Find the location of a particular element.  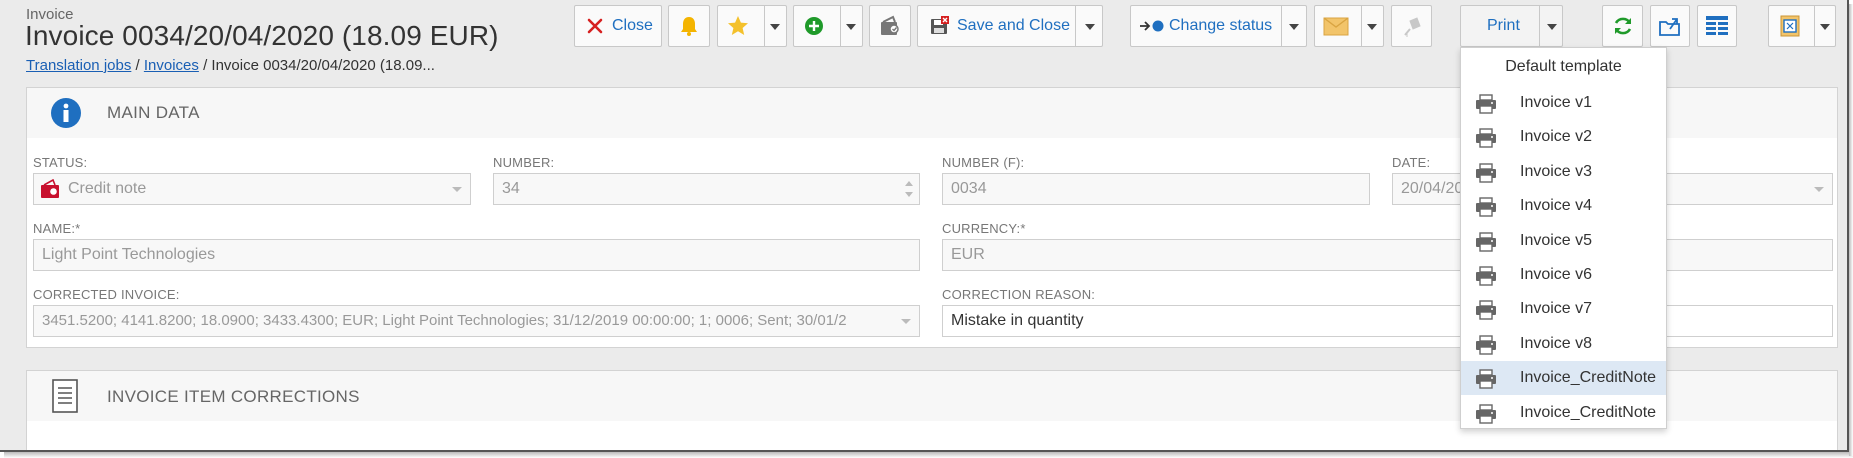

close-icon is located at coordinates (595, 26).